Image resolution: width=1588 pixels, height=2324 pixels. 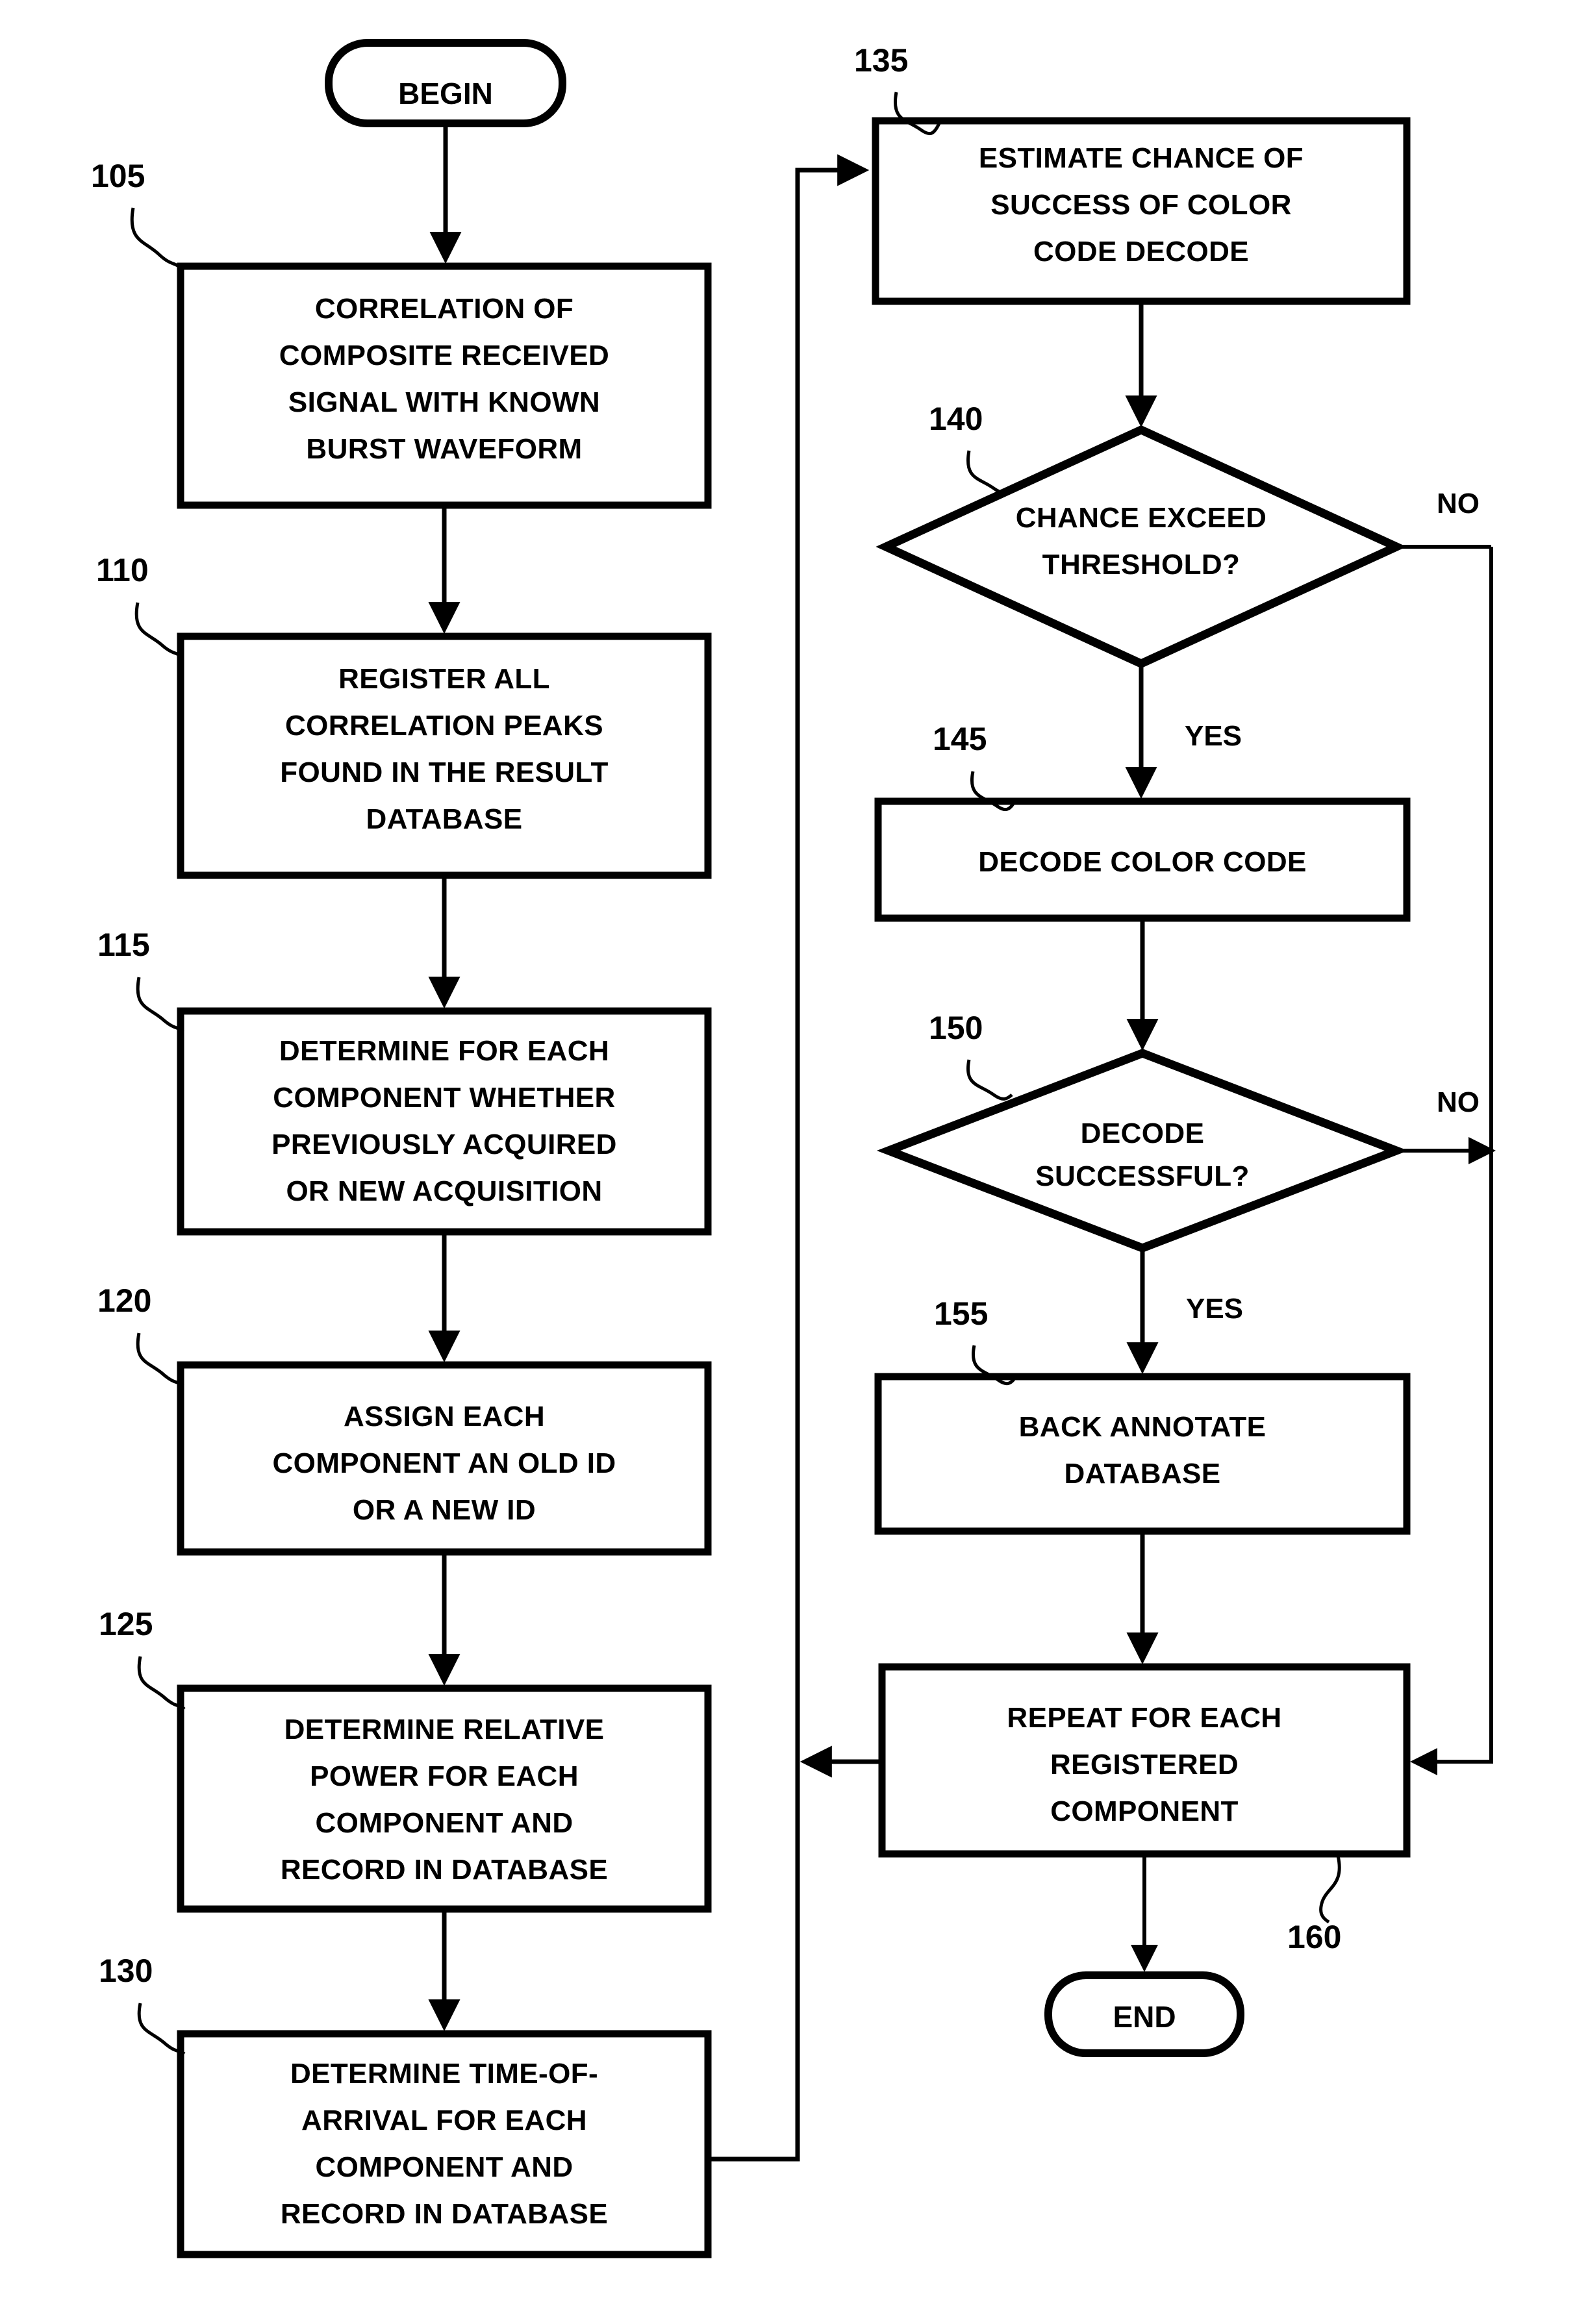 I want to click on node-150-line-1: SUCCESSFUL?, so click(x=1142, y=1176).